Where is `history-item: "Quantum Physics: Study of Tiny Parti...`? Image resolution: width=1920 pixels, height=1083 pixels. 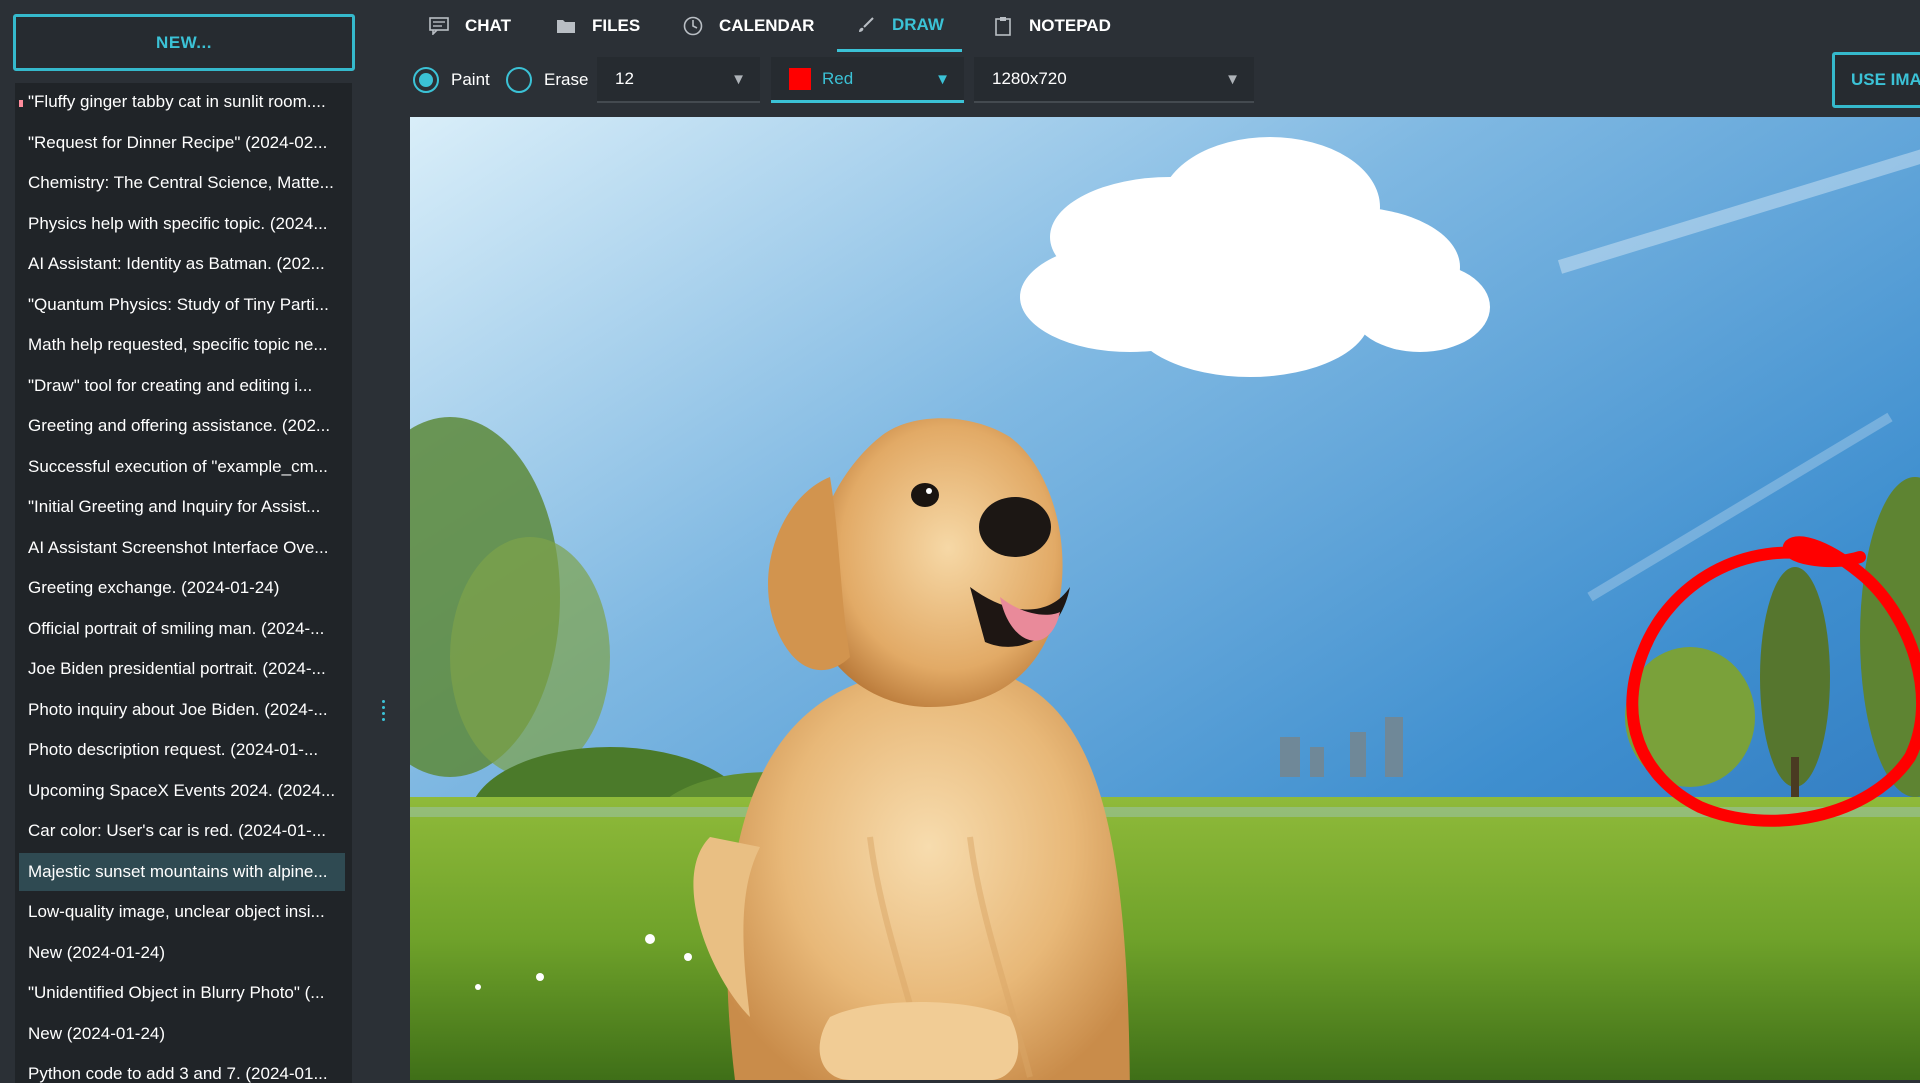 history-item: "Quantum Physics: Study of Tiny Parti... is located at coordinates (182, 305).